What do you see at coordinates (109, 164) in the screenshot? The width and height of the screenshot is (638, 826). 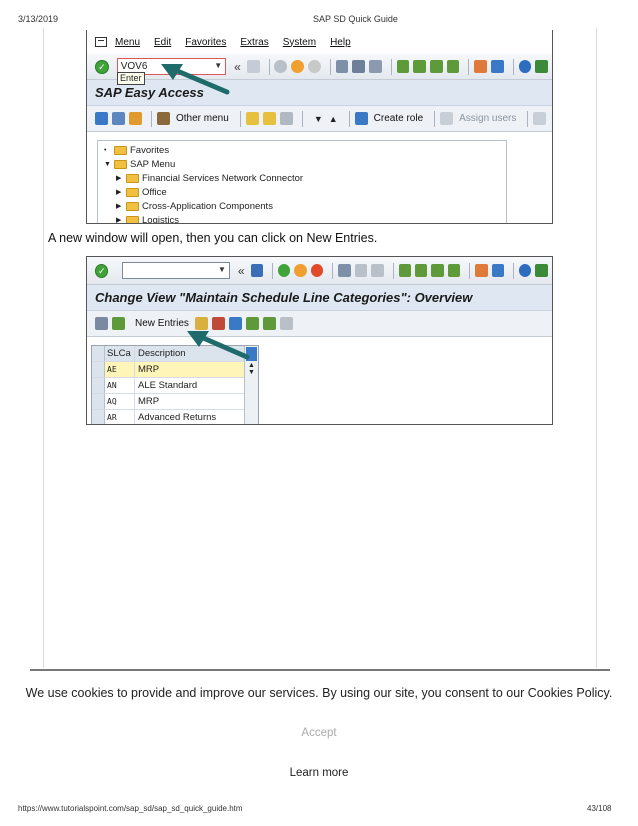 I see `expanded-triangle-icon: ▼` at bounding box center [109, 164].